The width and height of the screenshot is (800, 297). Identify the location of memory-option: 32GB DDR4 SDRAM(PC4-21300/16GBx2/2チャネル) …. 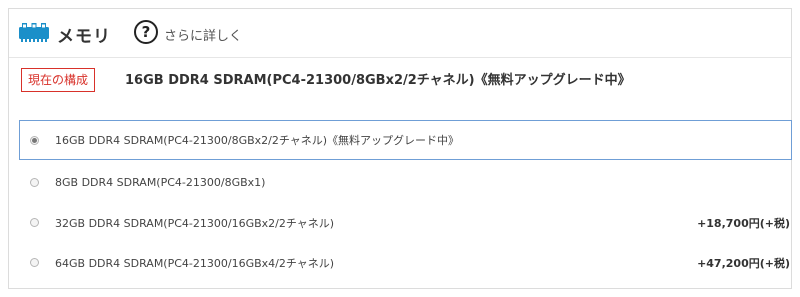
(405, 222).